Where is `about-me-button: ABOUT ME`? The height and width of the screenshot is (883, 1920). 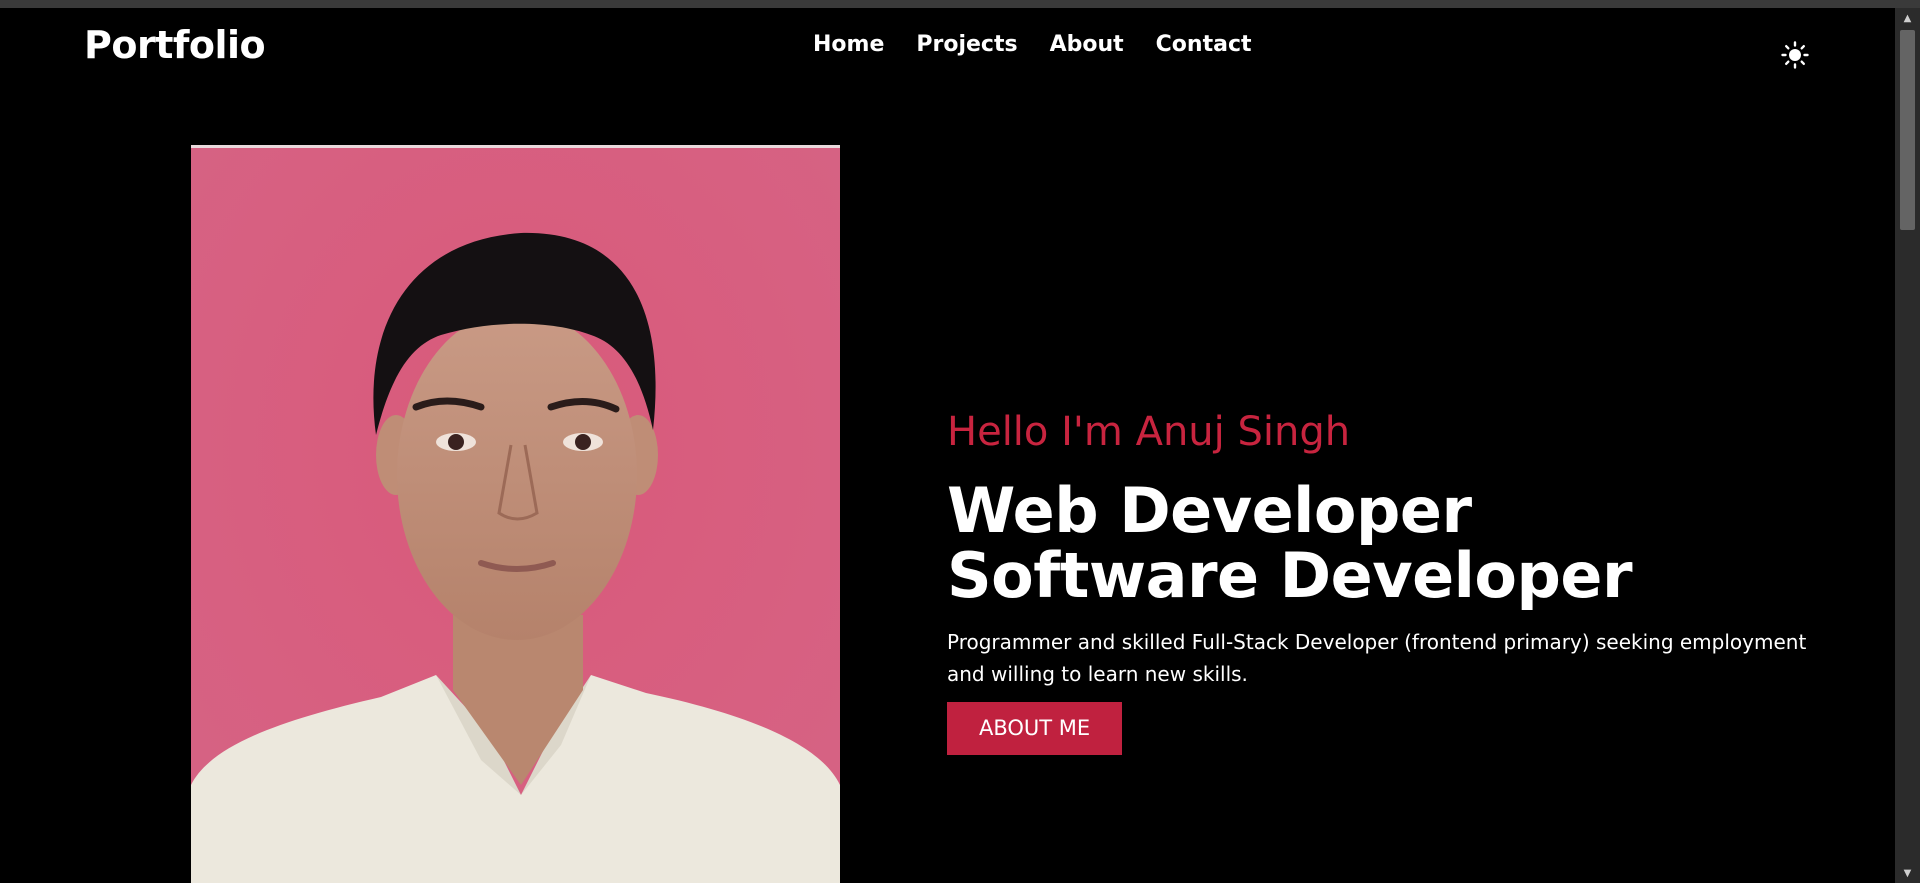
about-me-button: ABOUT ME is located at coordinates (1035, 729).